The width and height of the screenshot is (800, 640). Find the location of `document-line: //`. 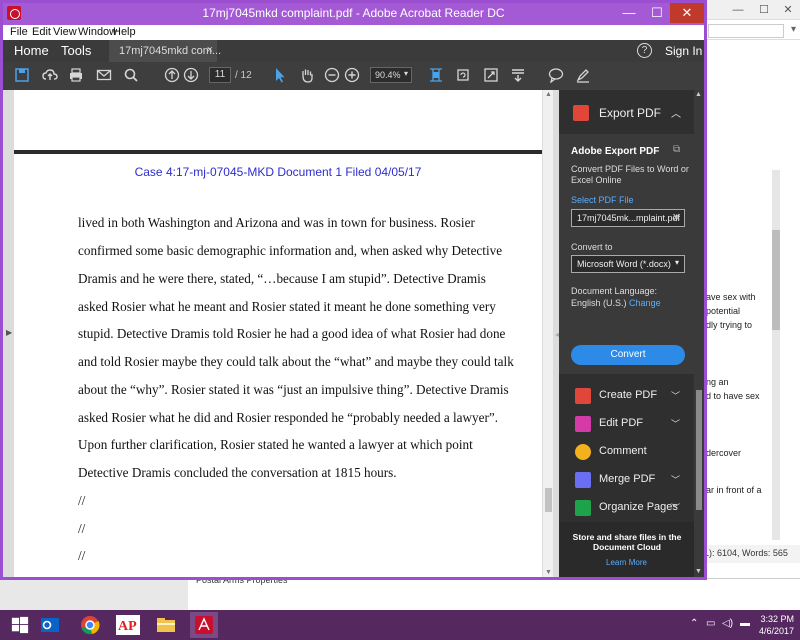

document-line: // is located at coordinates (82, 500).